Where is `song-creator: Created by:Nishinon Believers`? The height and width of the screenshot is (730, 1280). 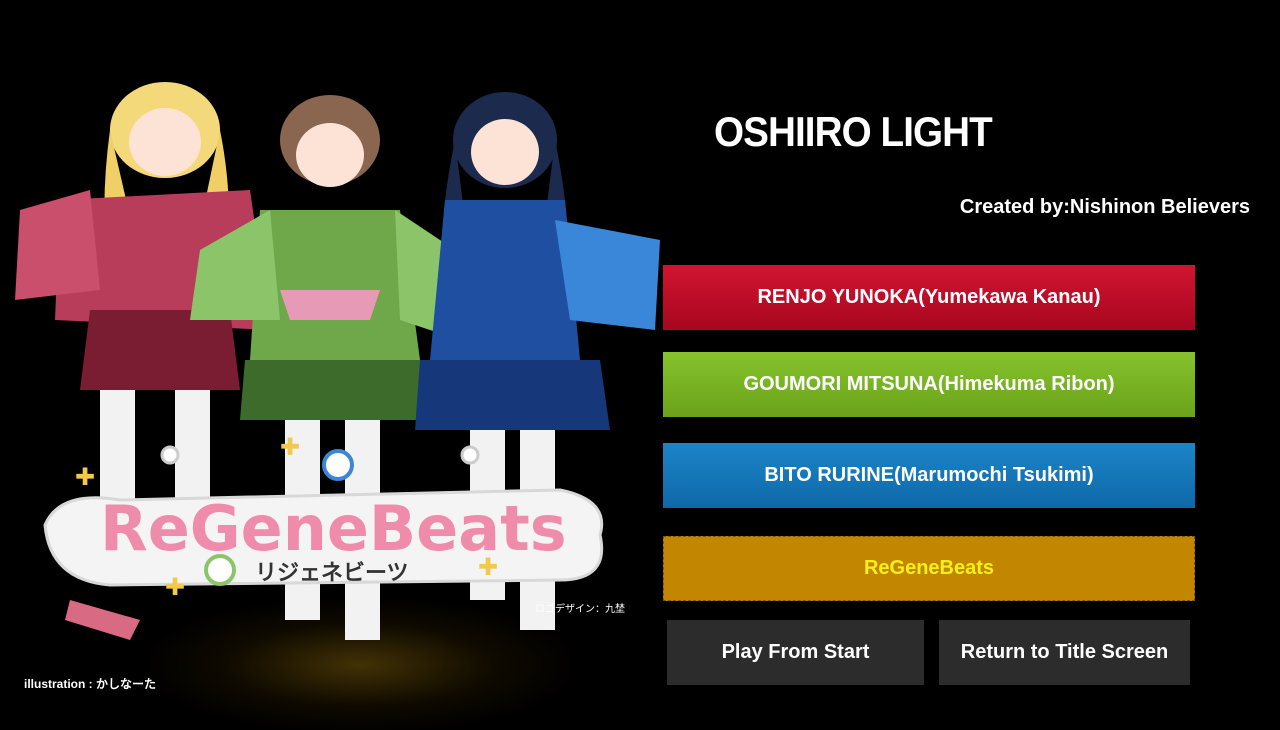
song-creator: Created by:Nishinon Believers is located at coordinates (1104, 207).